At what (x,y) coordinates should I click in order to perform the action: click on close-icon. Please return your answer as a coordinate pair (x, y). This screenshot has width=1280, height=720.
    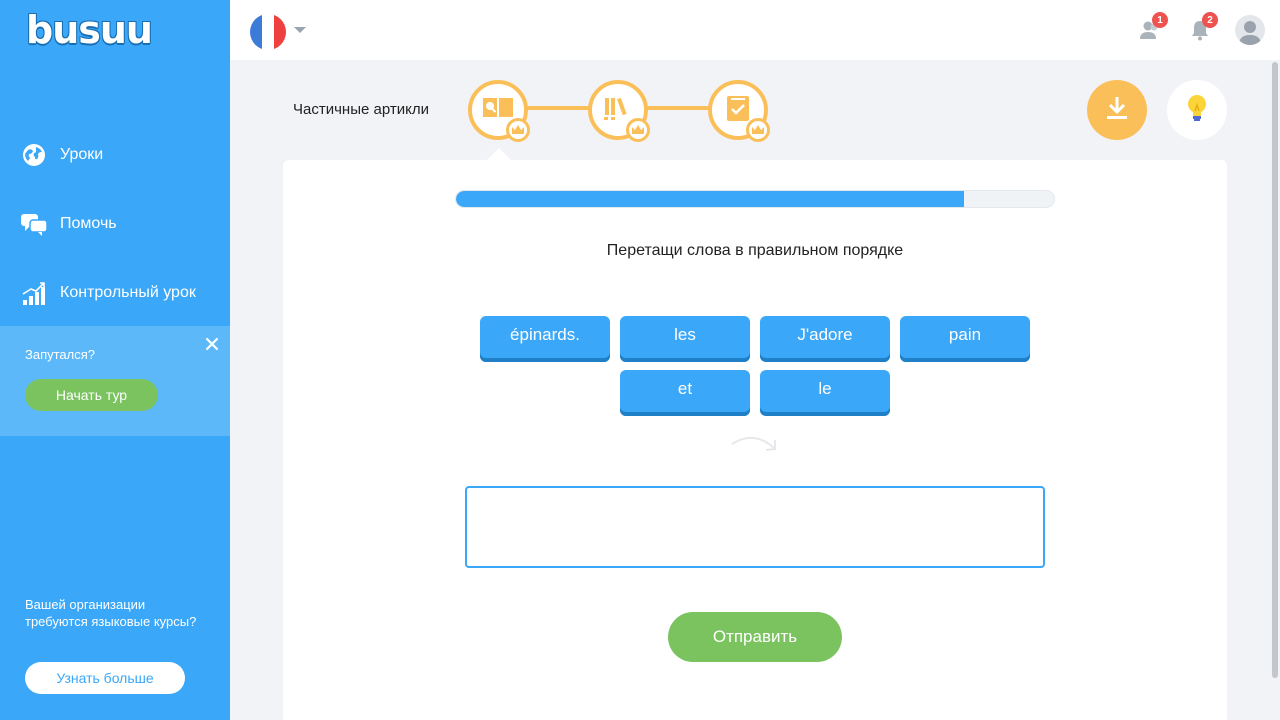
    Looking at the image, I should click on (212, 344).